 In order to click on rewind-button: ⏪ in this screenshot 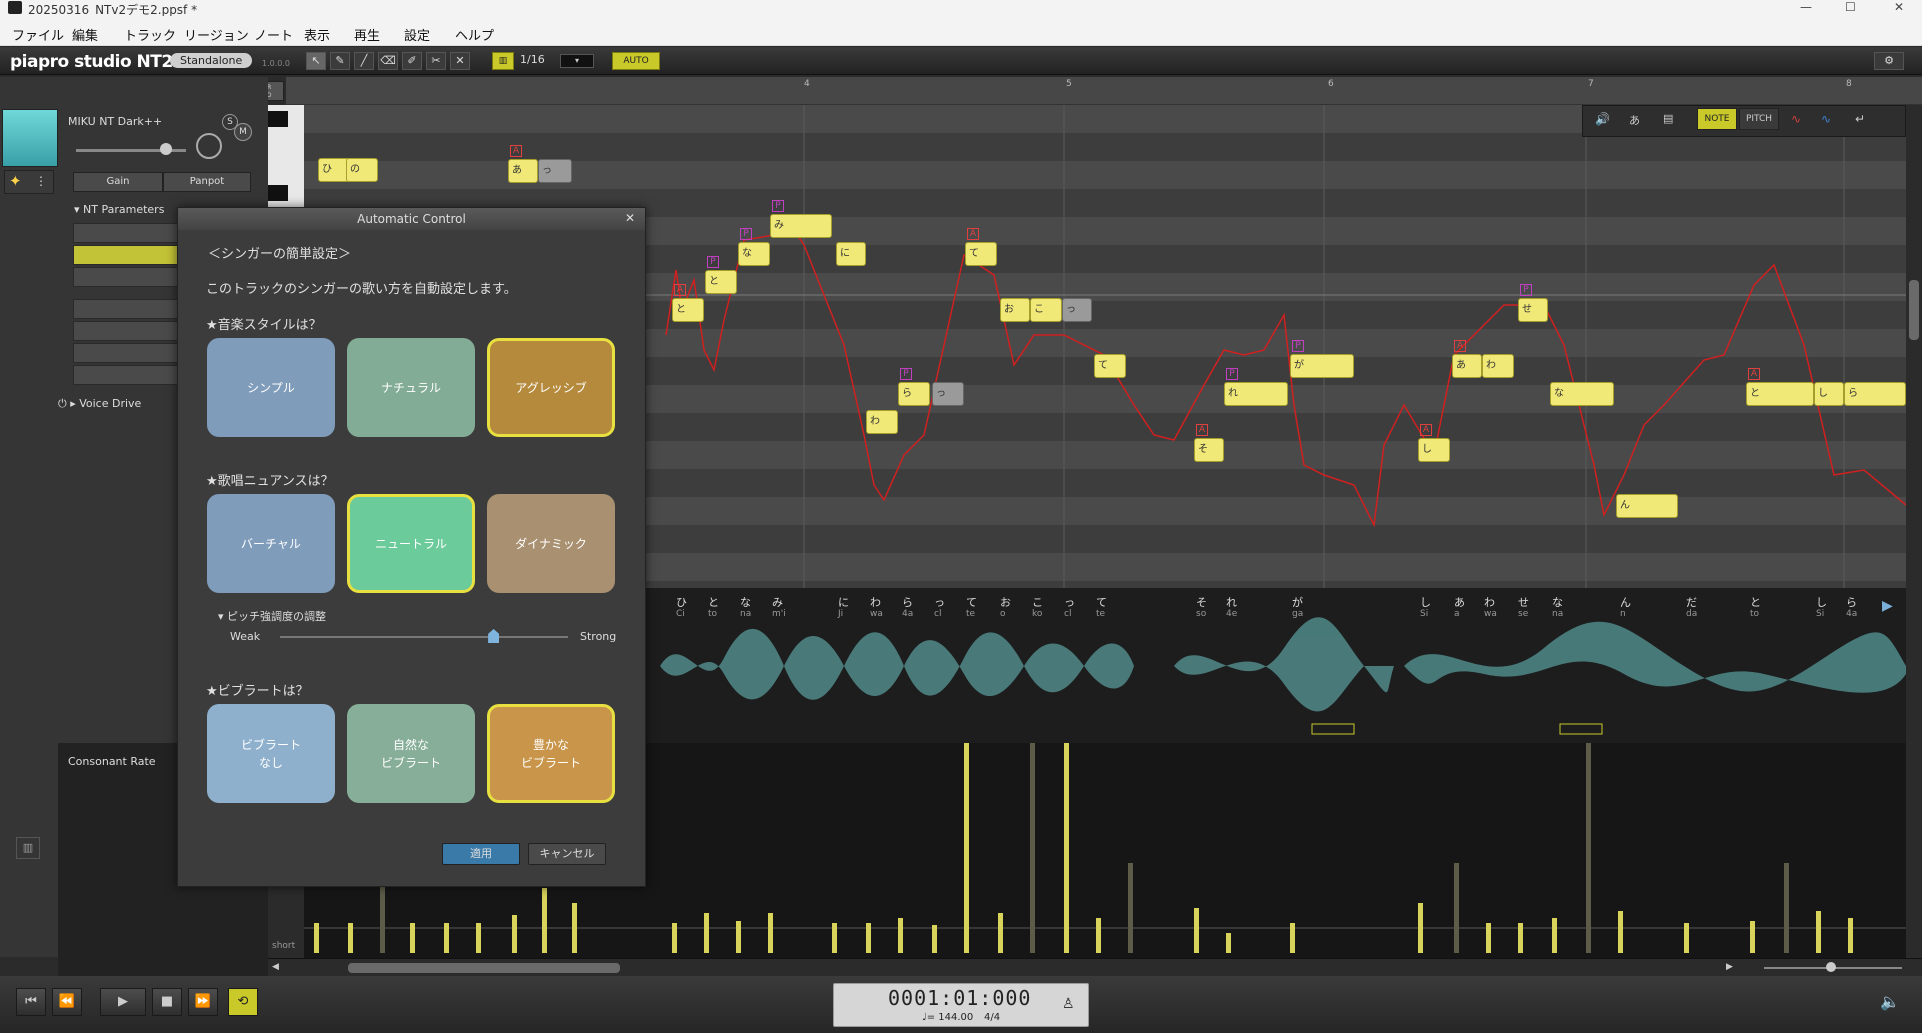, I will do `click(67, 1002)`.